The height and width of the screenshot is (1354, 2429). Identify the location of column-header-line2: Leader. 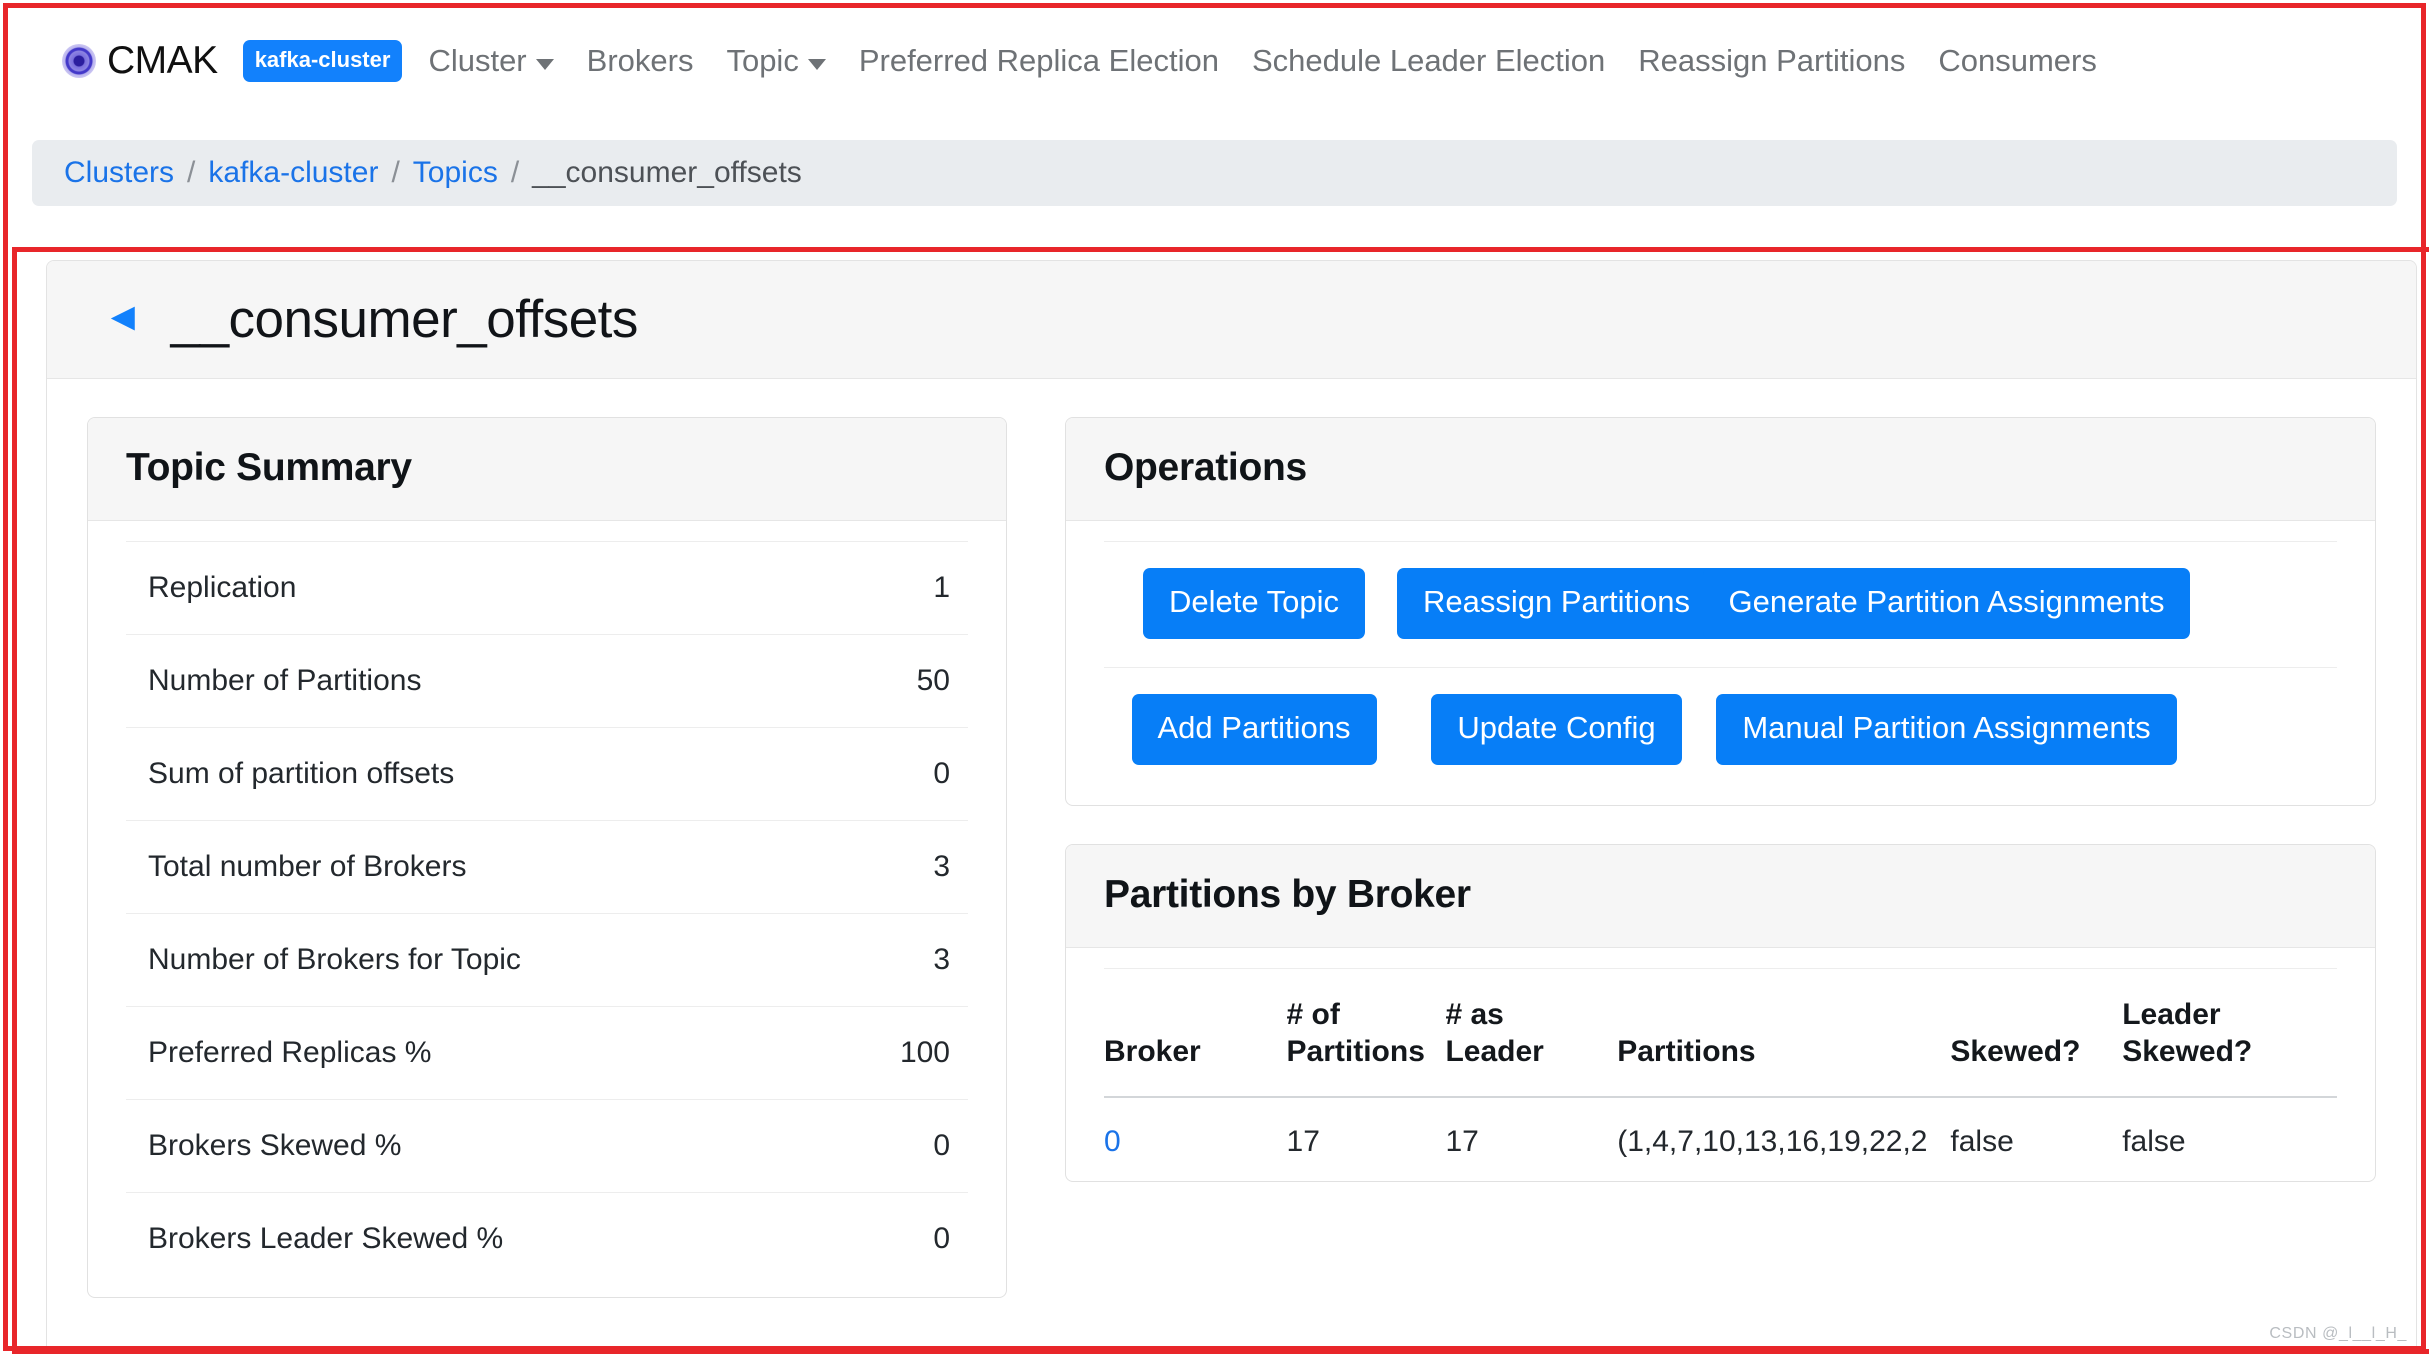
(1494, 1051).